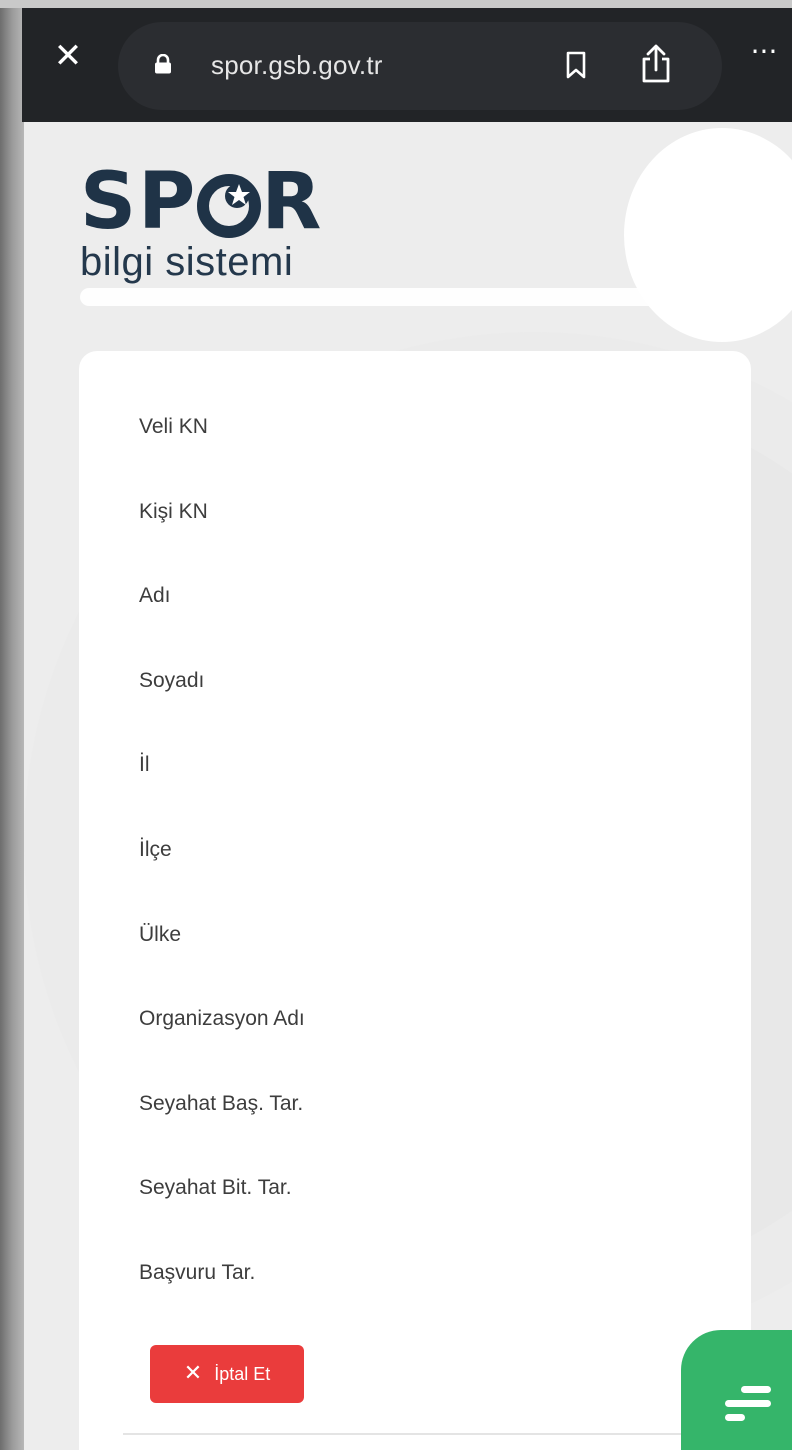 The width and height of the screenshot is (792, 1450). Describe the element at coordinates (155, 596) in the screenshot. I see `field-label: Adı` at that location.